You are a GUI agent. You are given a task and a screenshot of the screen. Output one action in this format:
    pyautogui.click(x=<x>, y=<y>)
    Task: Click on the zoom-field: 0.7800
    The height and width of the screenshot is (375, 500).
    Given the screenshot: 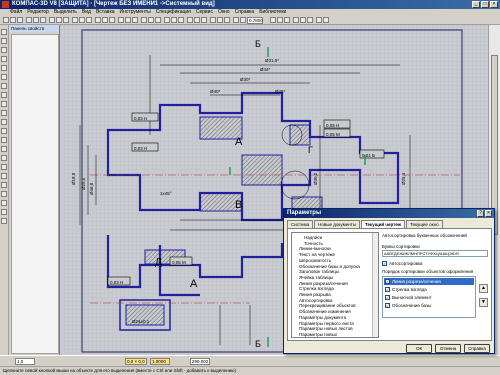 What is the action you would take?
    pyautogui.click(x=255, y=20)
    